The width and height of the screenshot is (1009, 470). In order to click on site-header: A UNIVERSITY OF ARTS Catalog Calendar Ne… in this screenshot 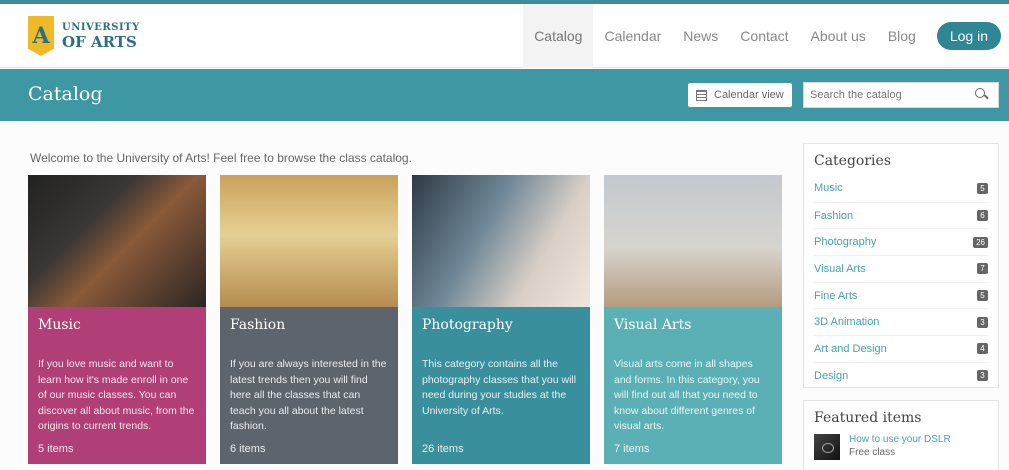, I will do `click(504, 36)`.